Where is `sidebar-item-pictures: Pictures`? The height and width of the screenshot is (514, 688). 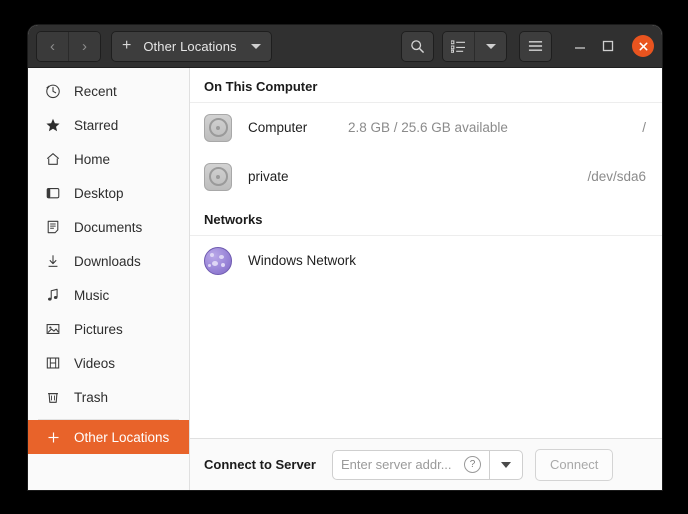
sidebar-item-pictures: Pictures is located at coordinates (108, 329).